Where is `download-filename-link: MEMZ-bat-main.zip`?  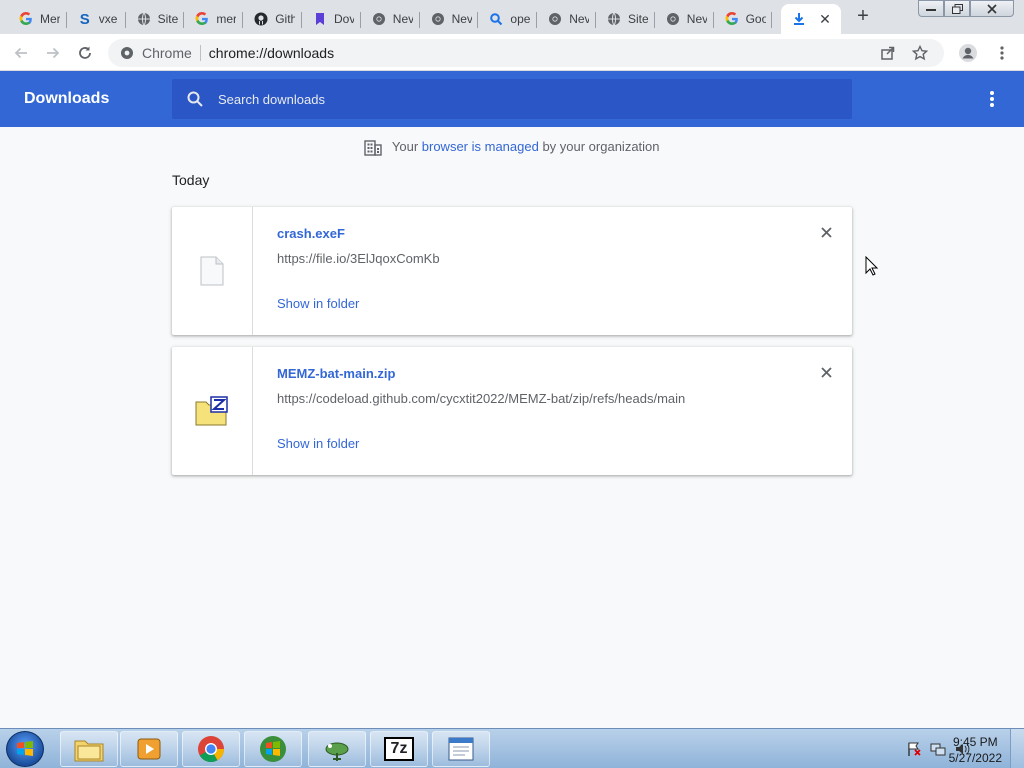
download-filename-link: MEMZ-bat-main.zip is located at coordinates (336, 373).